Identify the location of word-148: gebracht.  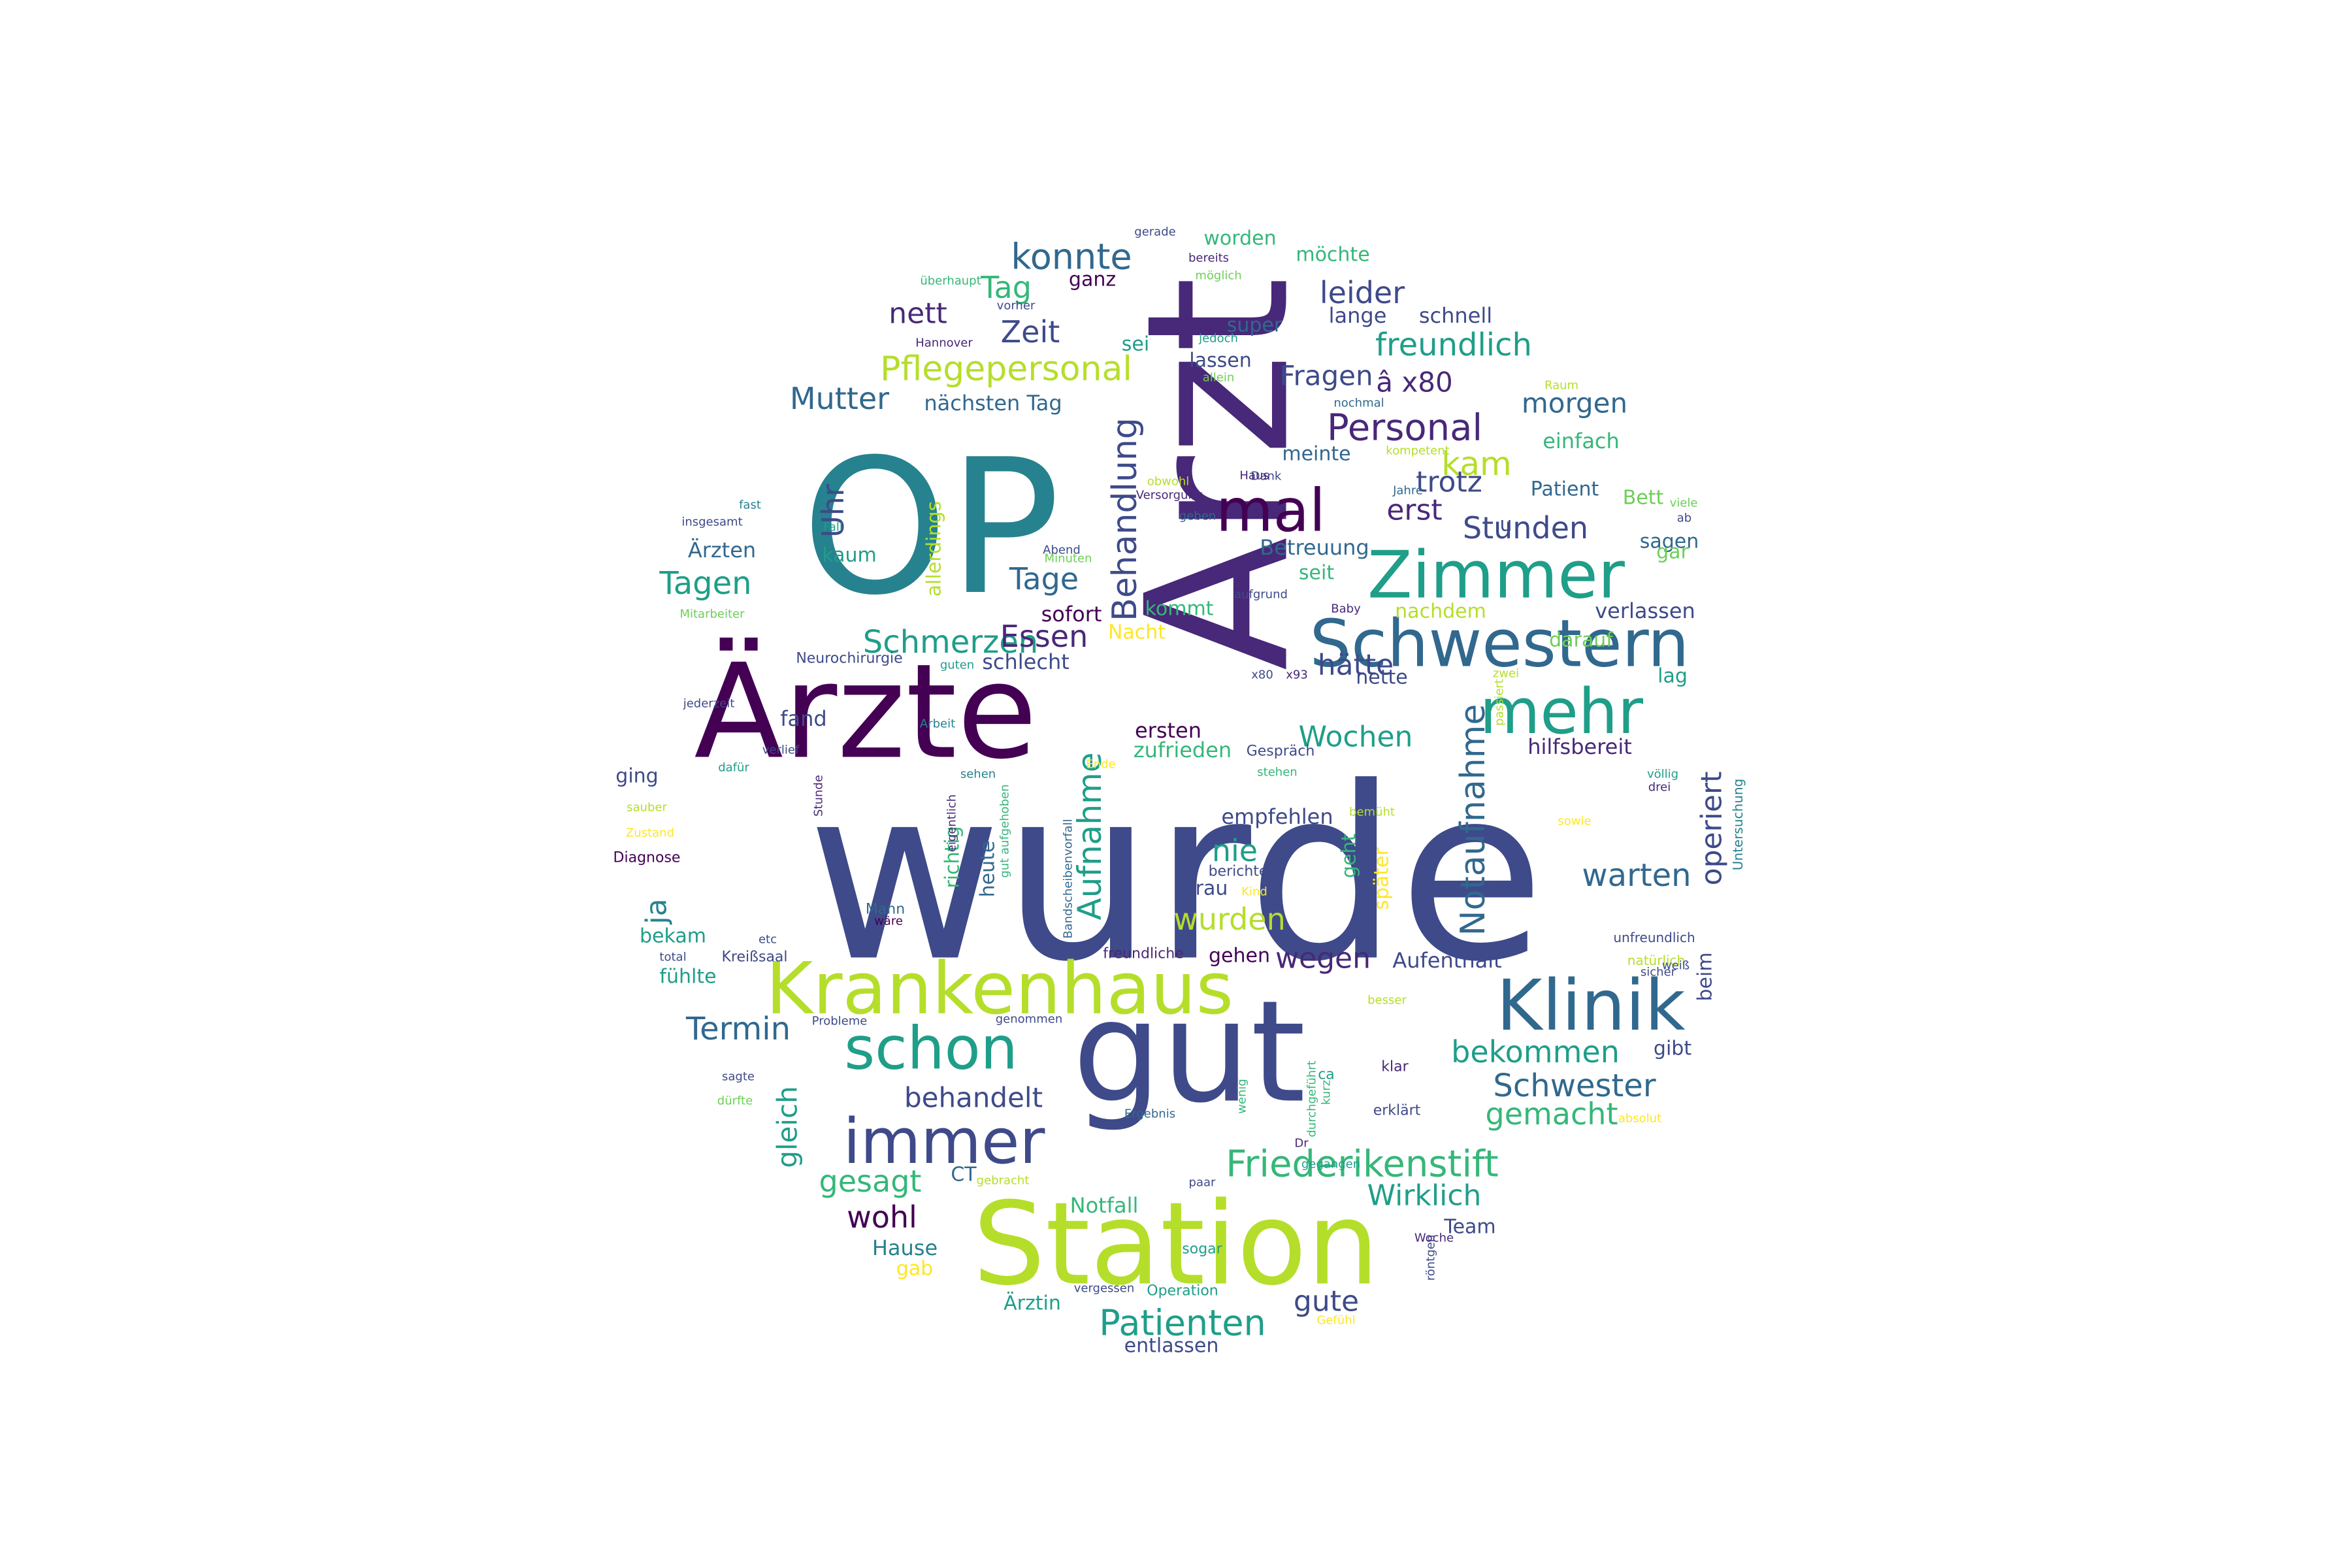
(1003, 1181).